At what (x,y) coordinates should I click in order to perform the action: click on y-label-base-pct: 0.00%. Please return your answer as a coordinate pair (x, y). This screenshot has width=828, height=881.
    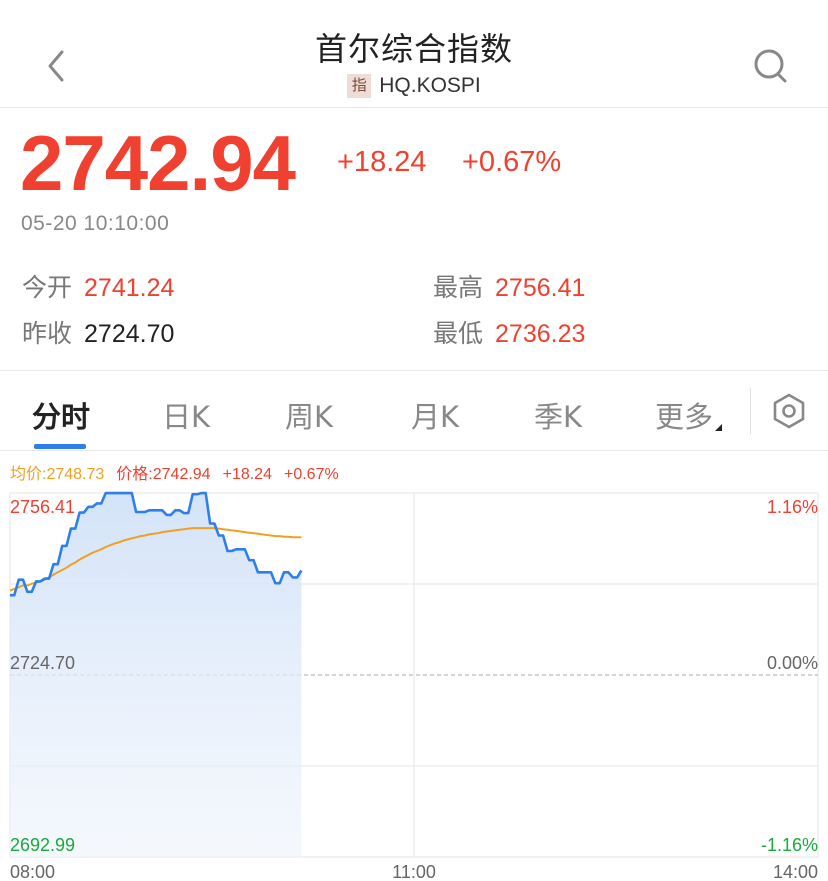
    Looking at the image, I should click on (792, 663).